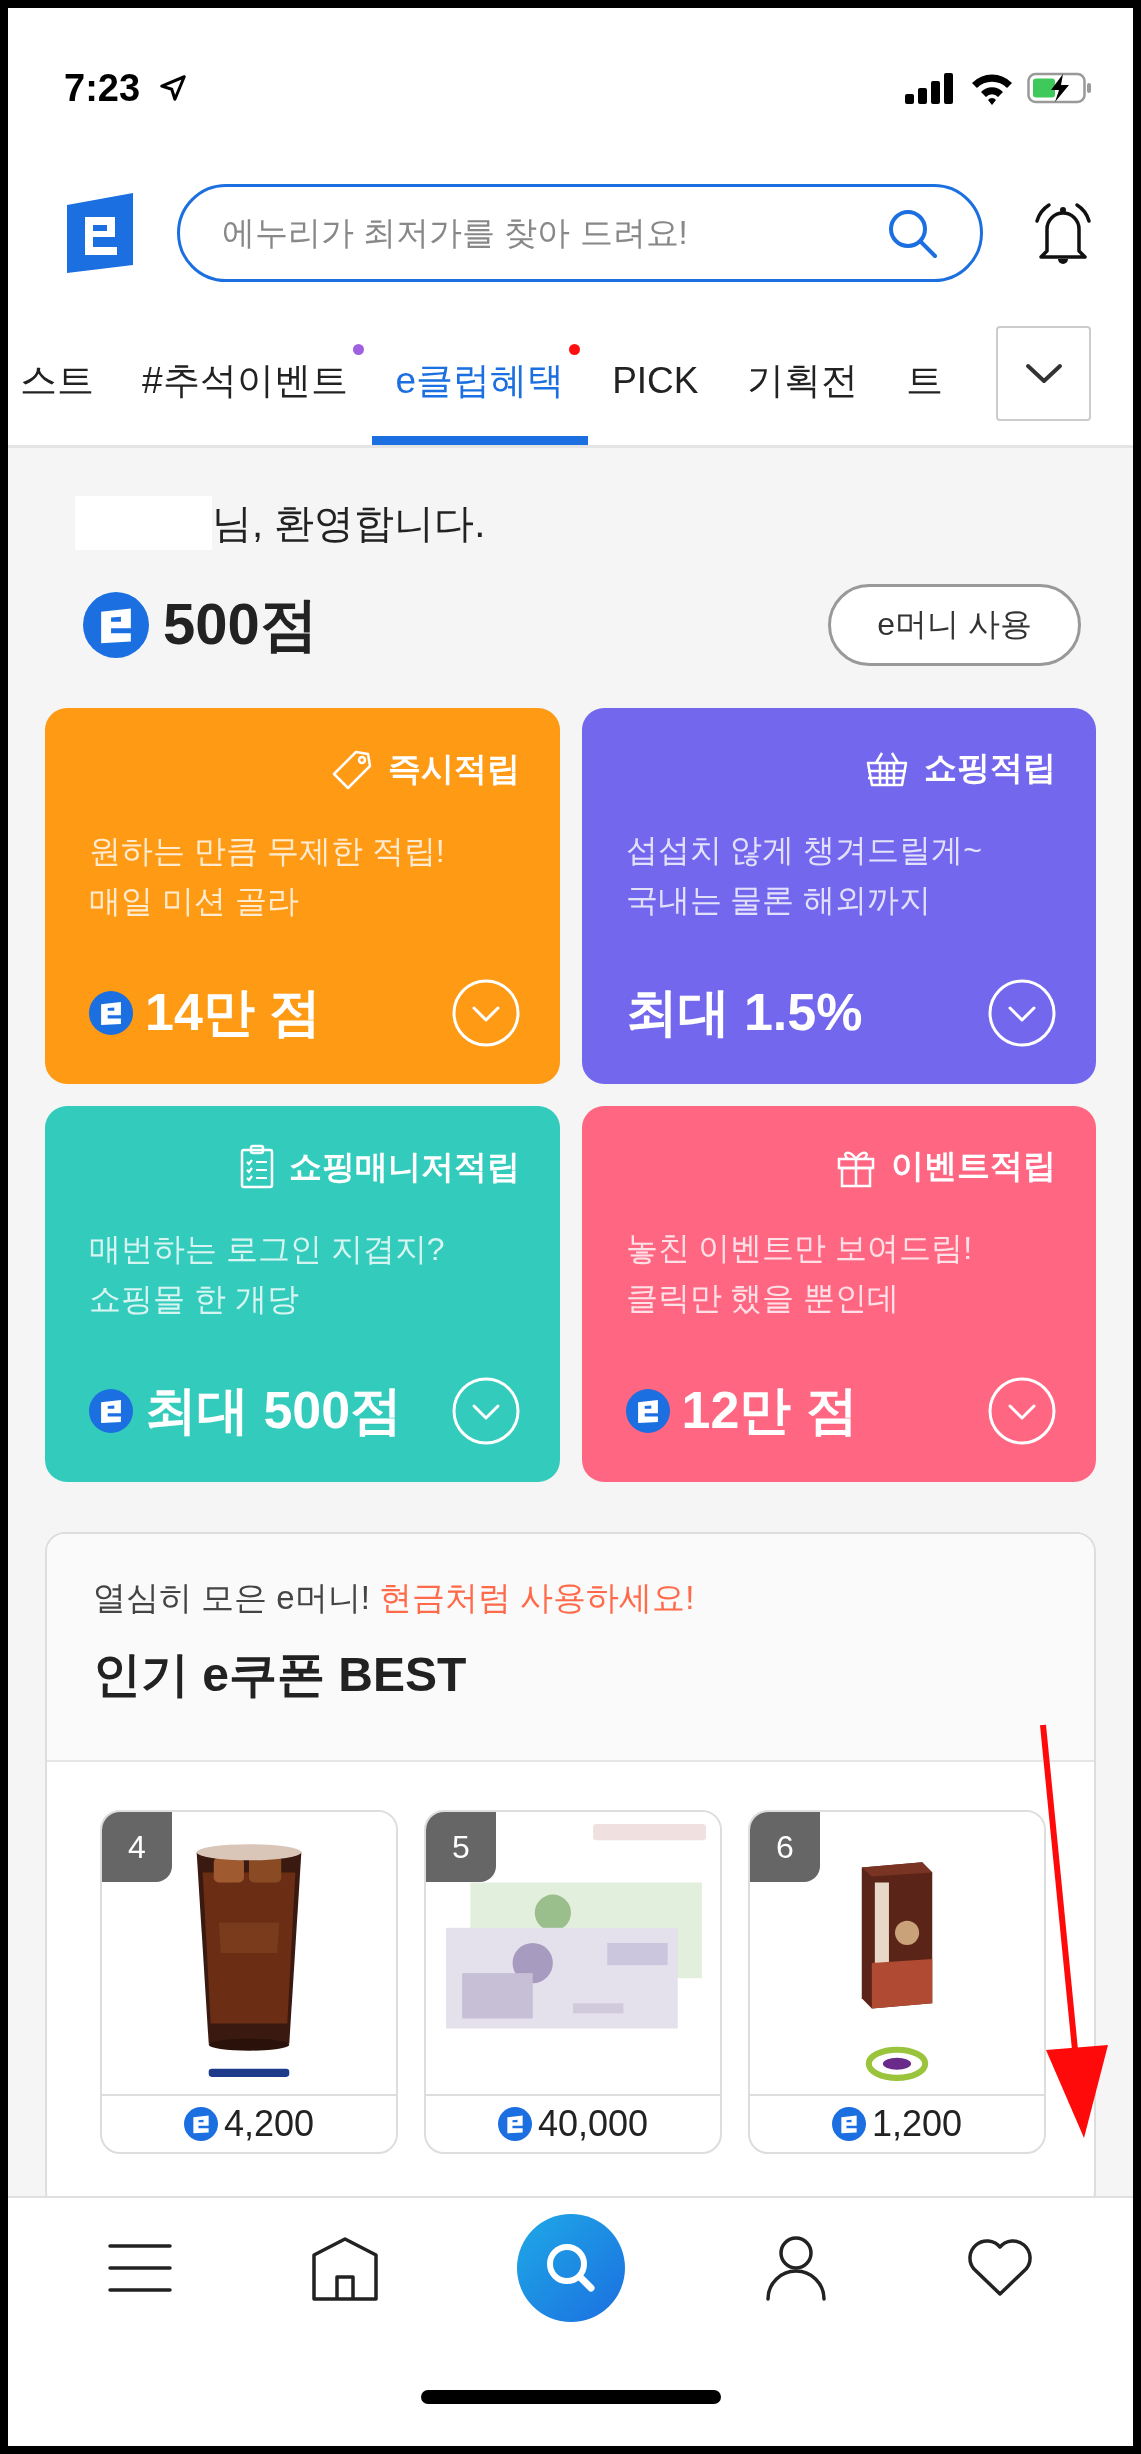  I want to click on menu-icon, so click(139, 2268).